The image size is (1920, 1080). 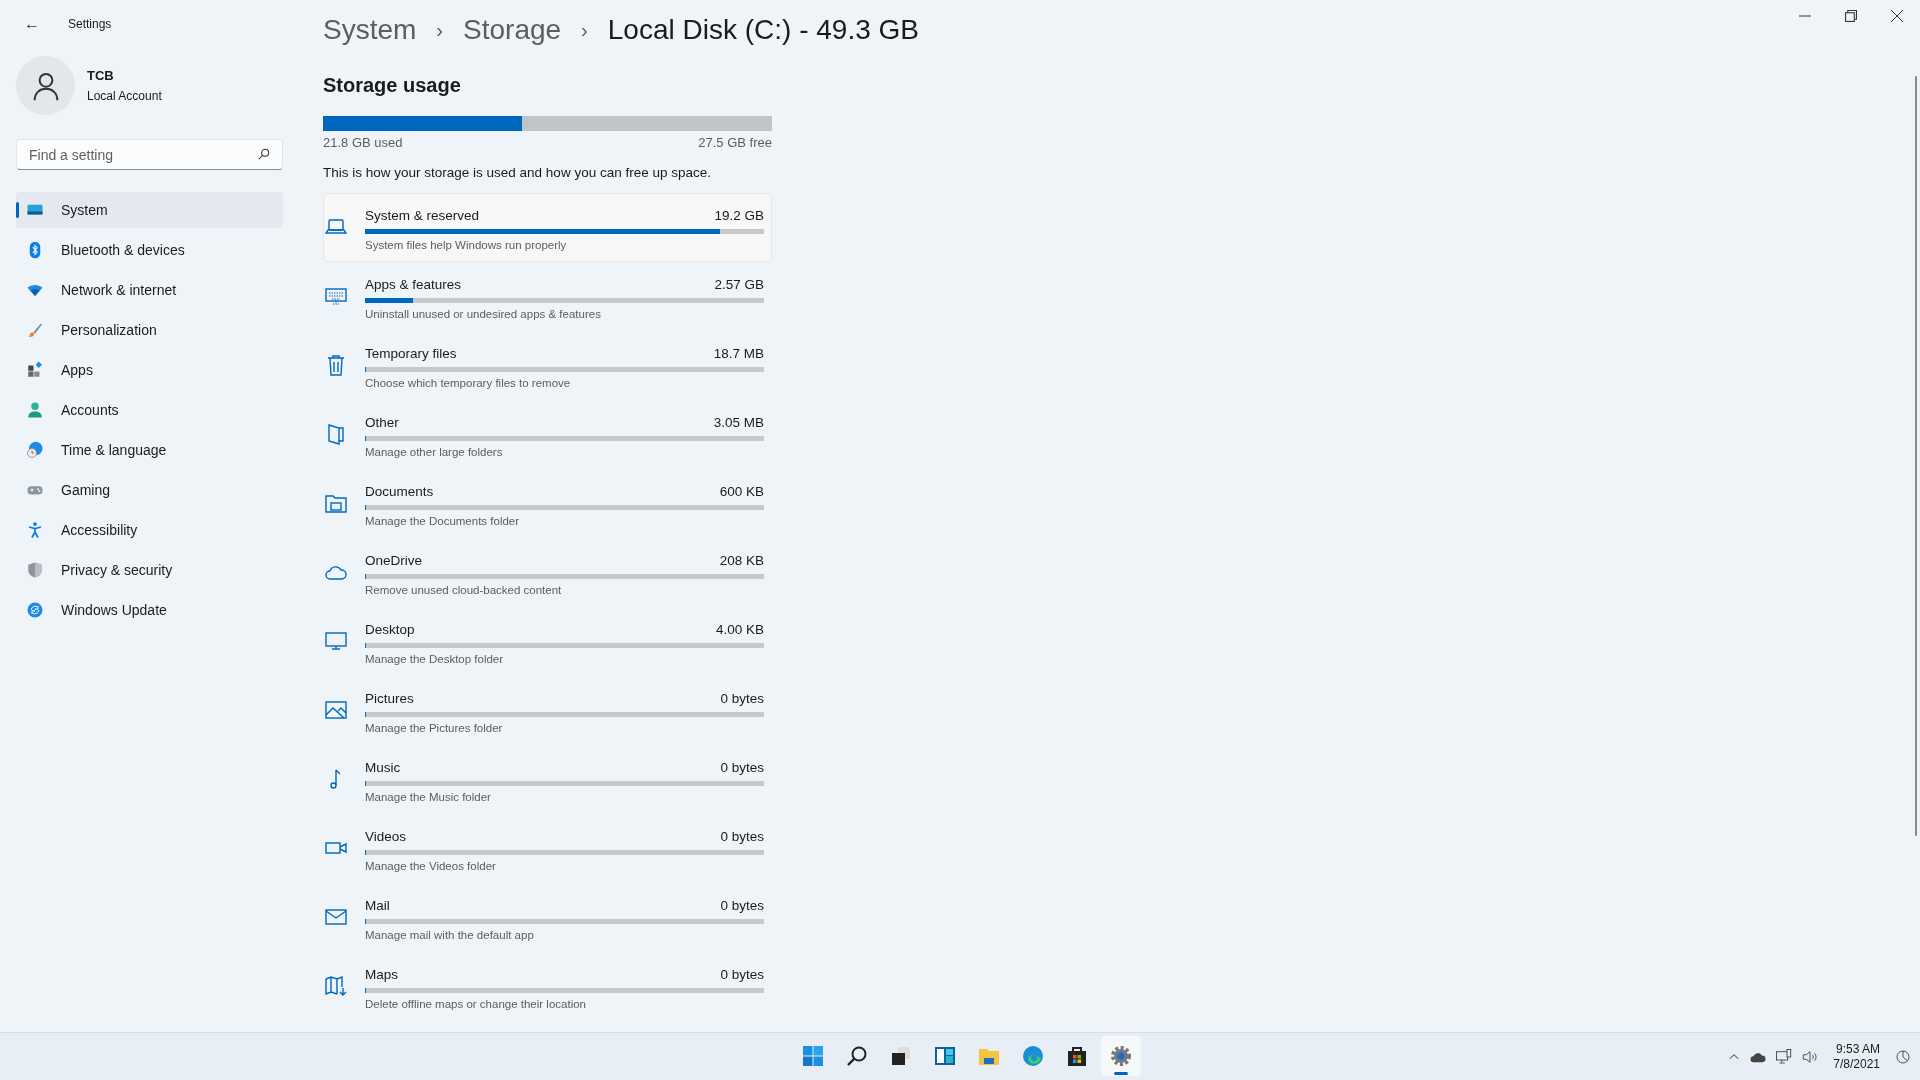 I want to click on close-icon, so click(x=1897, y=16).